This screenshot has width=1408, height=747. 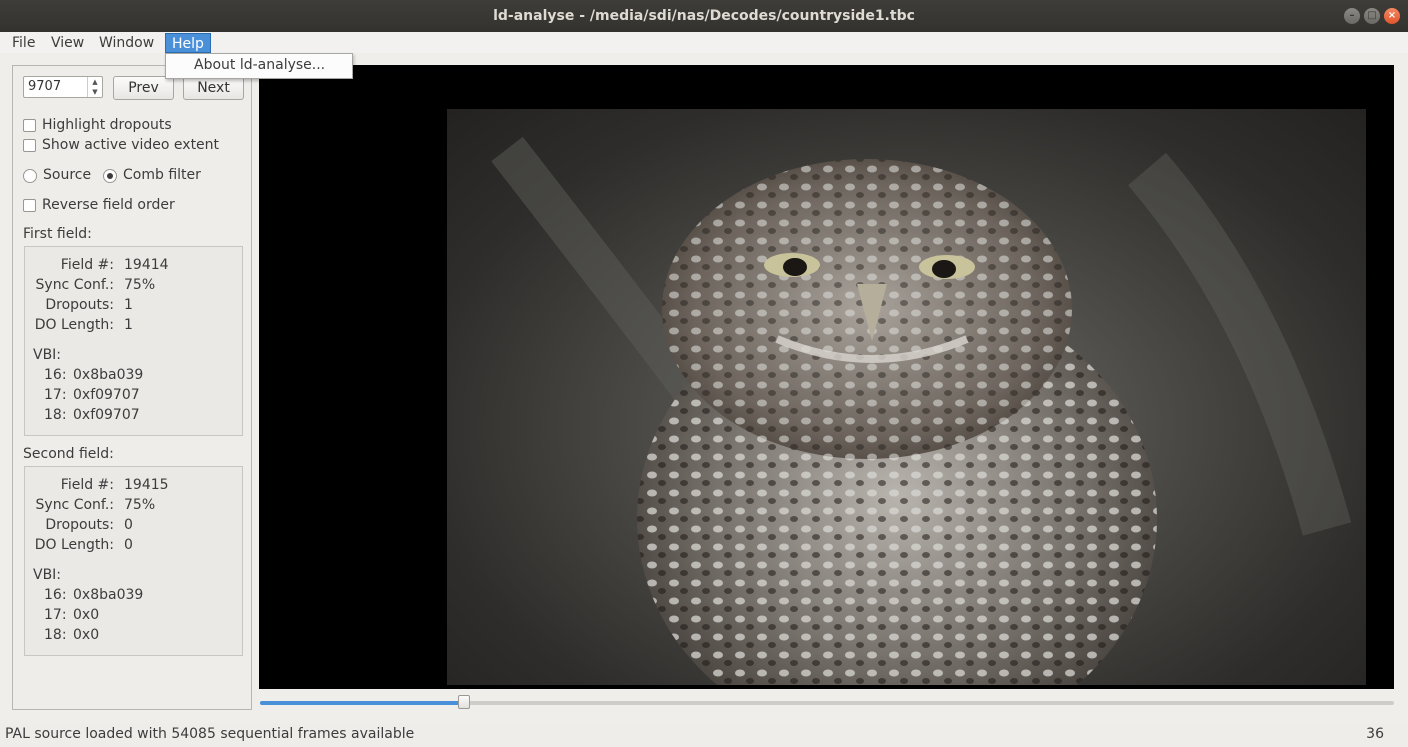 I want to click on slider-handle, so click(x=464, y=702).